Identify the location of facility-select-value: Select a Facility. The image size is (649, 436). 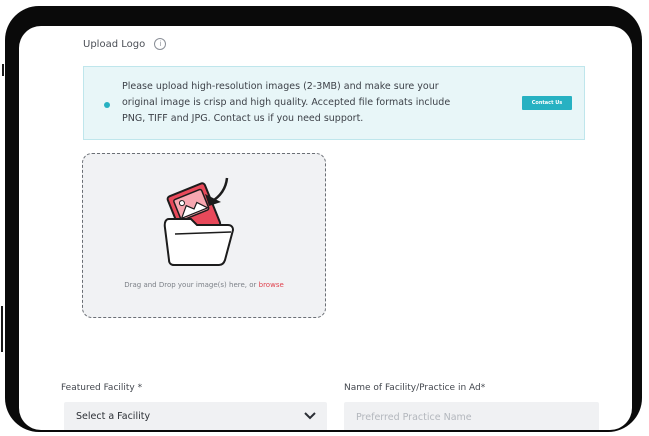
(113, 416).